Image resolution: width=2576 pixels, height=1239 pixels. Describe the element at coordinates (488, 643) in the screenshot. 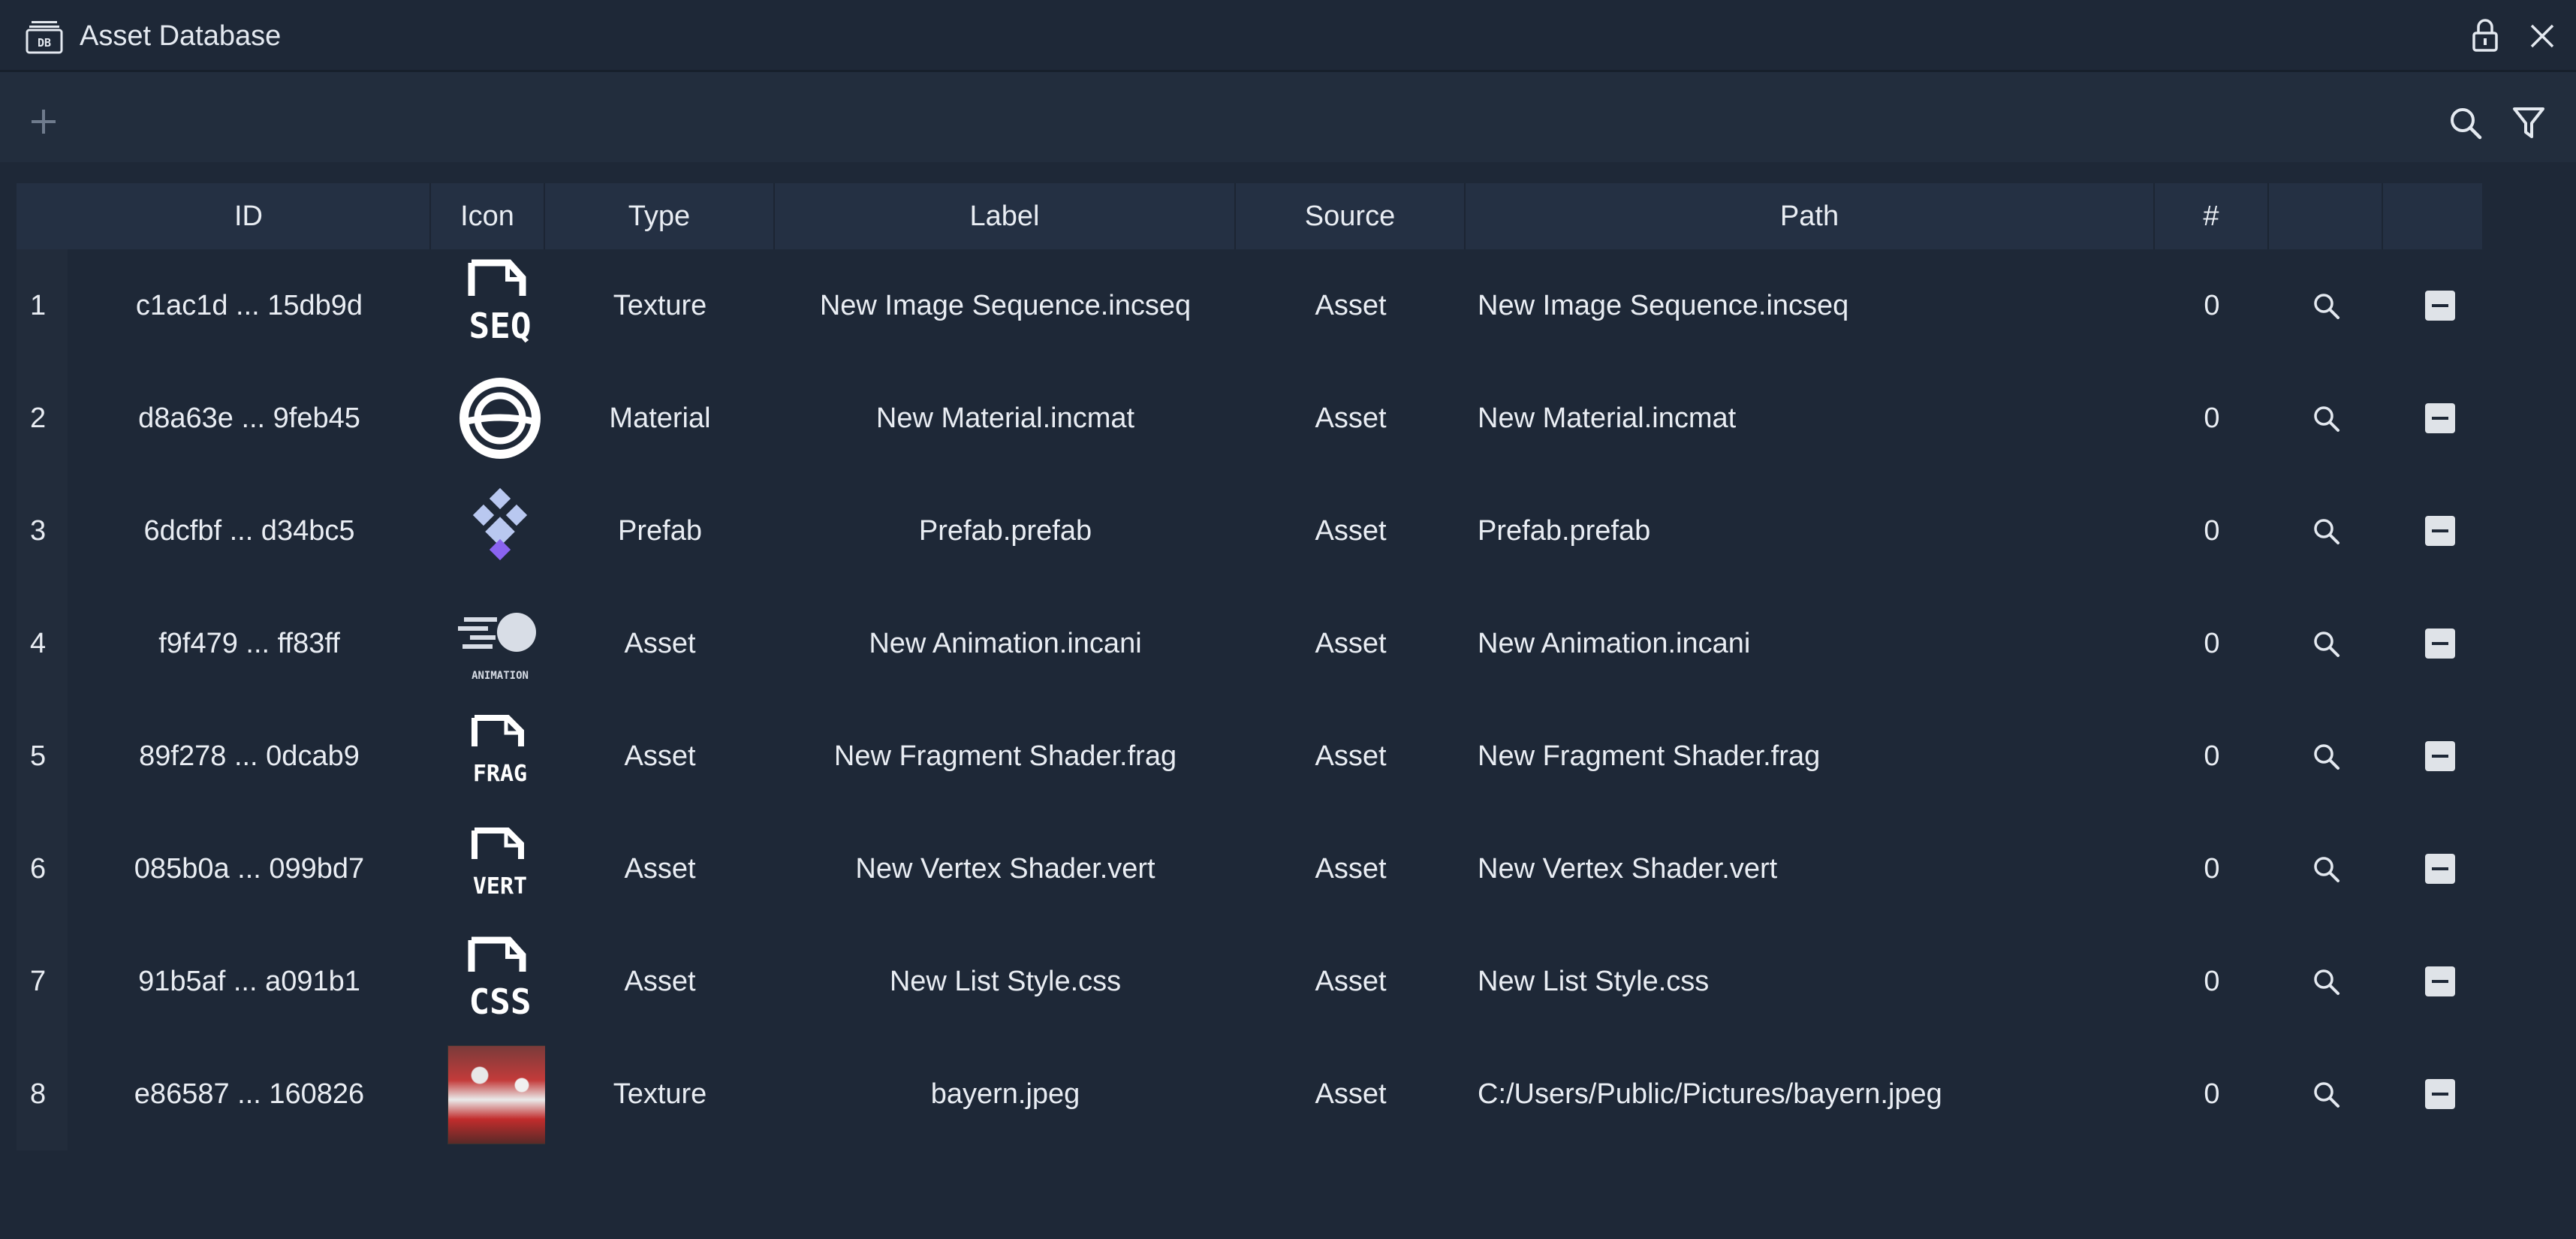

I see `cell-icon: ANIMATION` at that location.